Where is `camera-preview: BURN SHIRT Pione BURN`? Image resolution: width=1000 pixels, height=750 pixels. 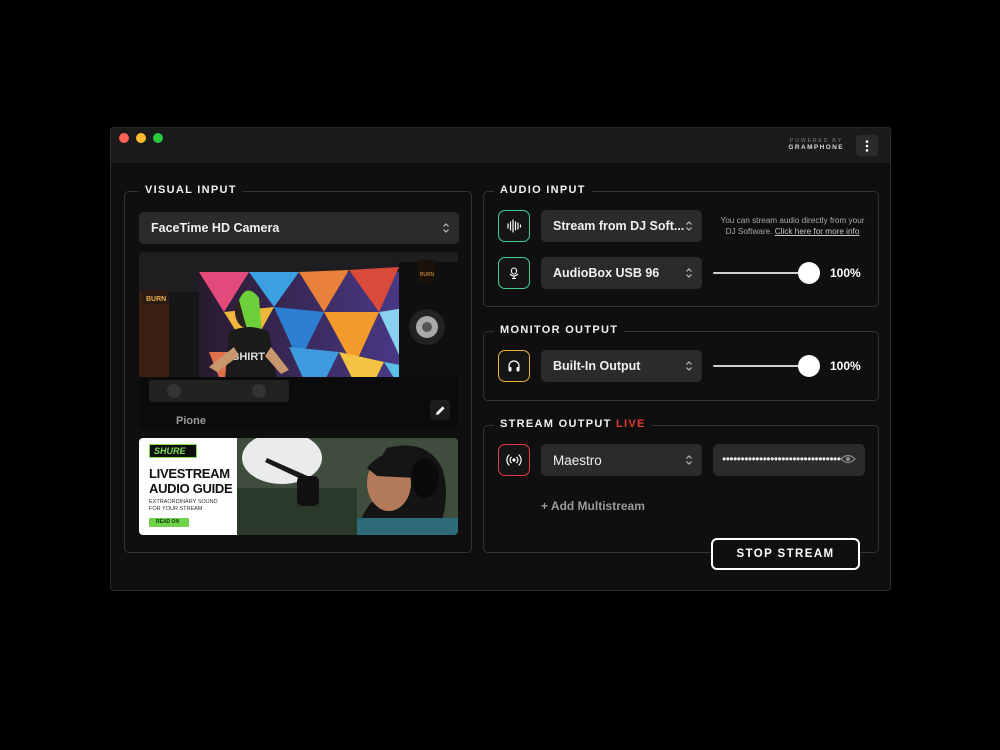 camera-preview: BURN SHIRT Pione BURN is located at coordinates (298, 341).